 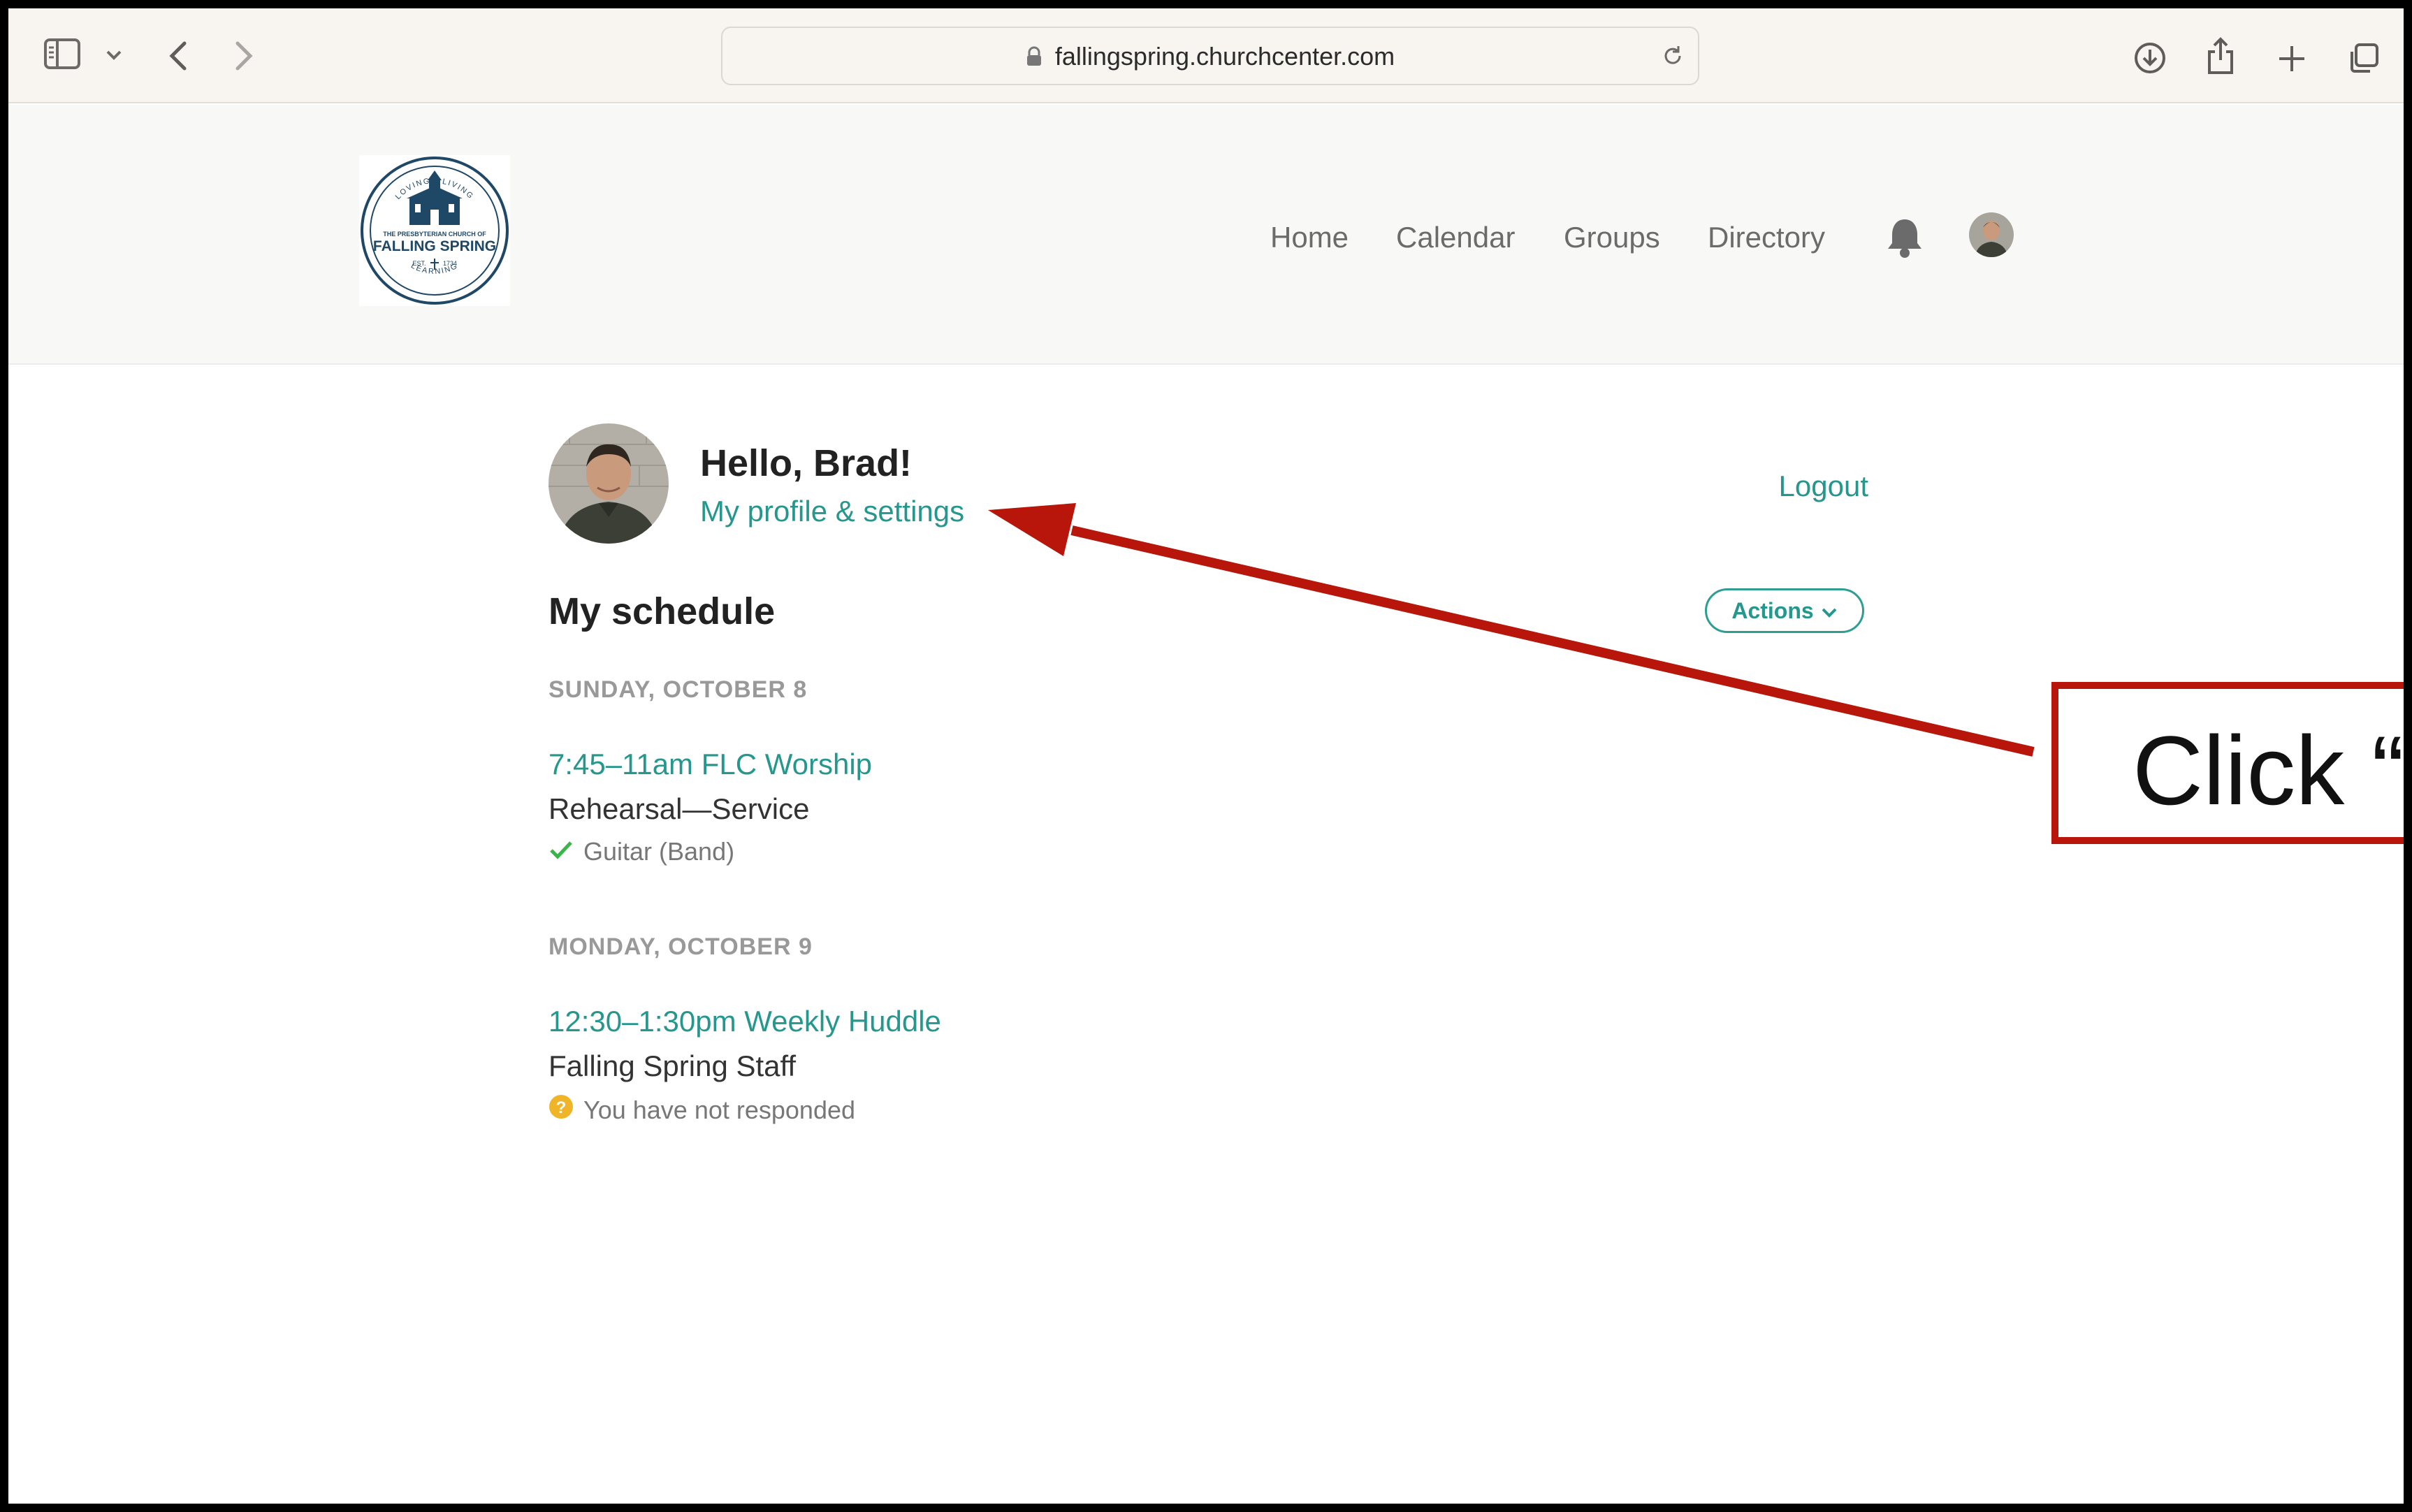 I want to click on actions-button: Actions, so click(x=1784, y=610).